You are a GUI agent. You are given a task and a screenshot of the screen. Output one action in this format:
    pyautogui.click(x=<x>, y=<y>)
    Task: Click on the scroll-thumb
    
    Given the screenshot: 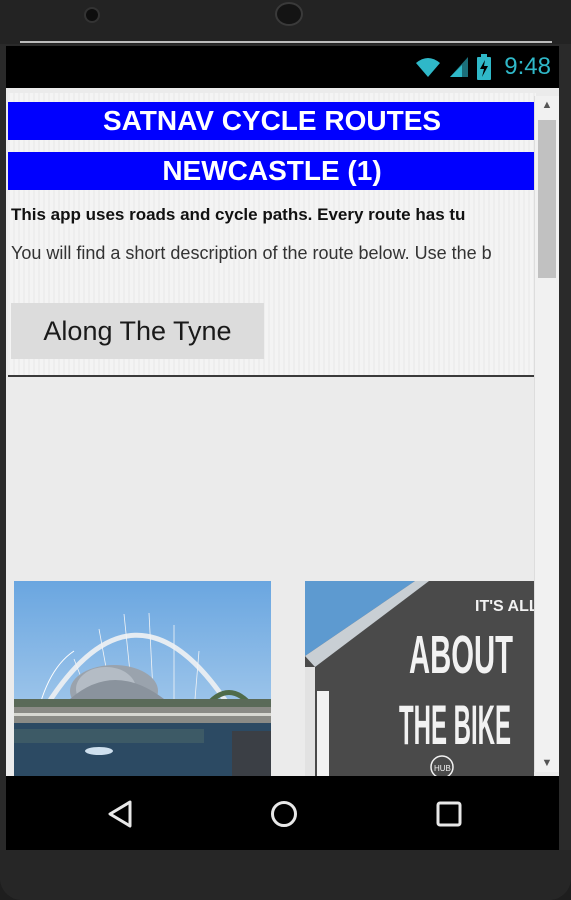 What is the action you would take?
    pyautogui.click(x=547, y=199)
    